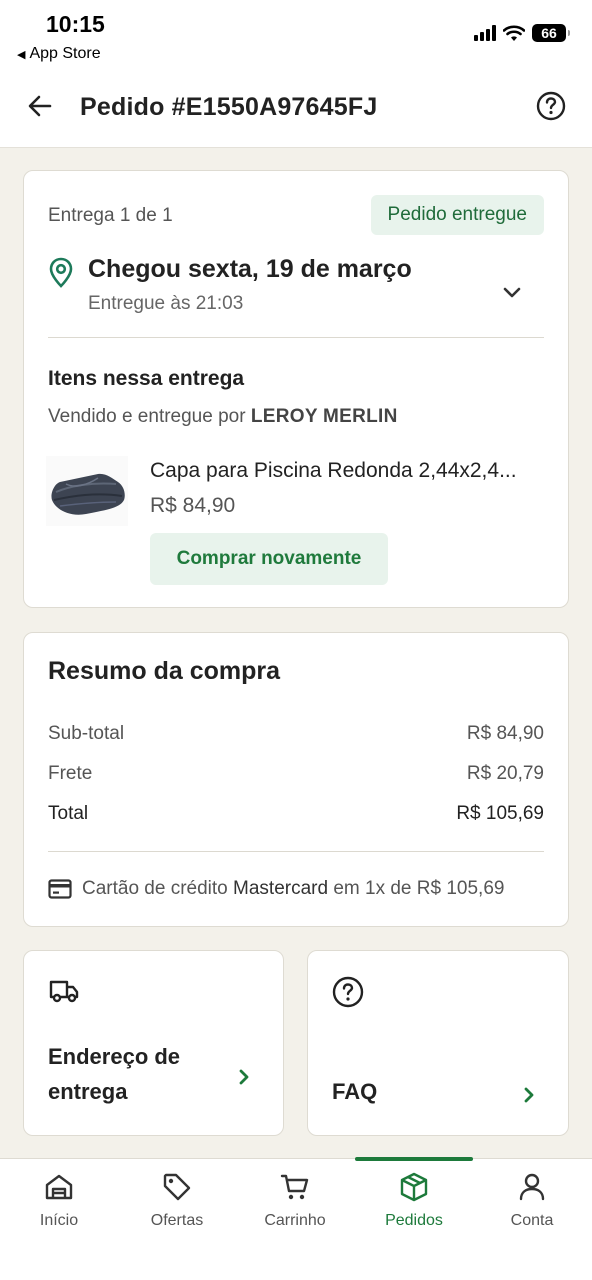 This screenshot has width=592, height=1280. I want to click on back-triangle-icon: ◀, so click(21, 55).